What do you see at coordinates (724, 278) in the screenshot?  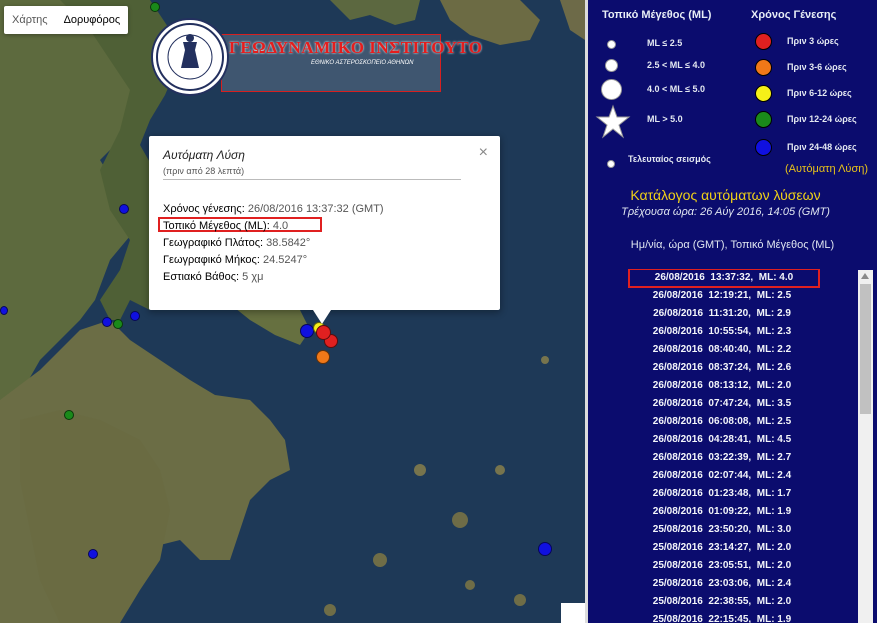 I see `catalog-entry-selected: 26/08/2016 13:37:32, ML: 4.0` at bounding box center [724, 278].